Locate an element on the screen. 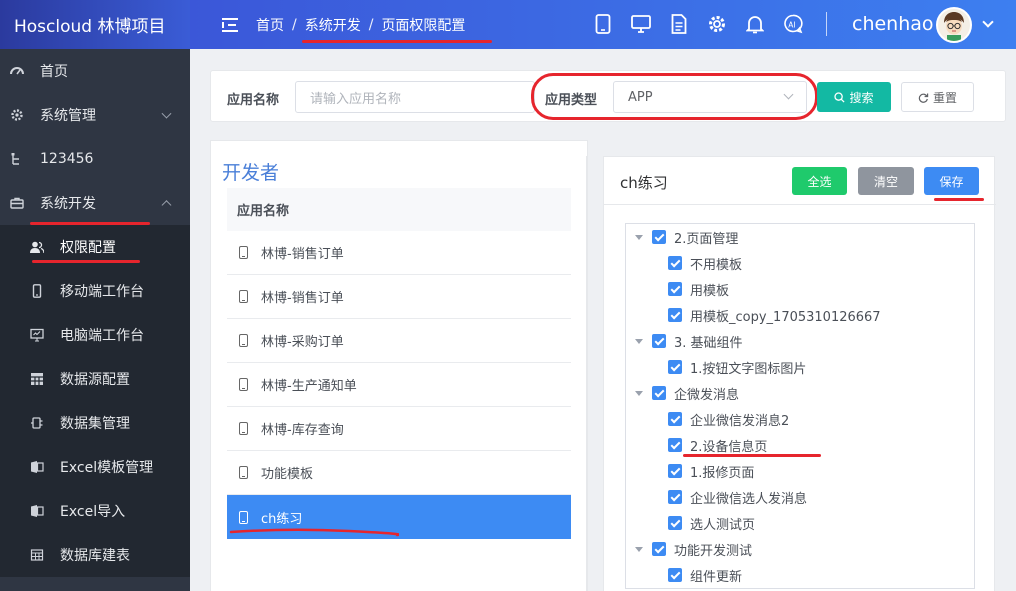 The width and height of the screenshot is (1016, 591). tree-node: 用模板_copy_1705310126667 is located at coordinates (774, 315).